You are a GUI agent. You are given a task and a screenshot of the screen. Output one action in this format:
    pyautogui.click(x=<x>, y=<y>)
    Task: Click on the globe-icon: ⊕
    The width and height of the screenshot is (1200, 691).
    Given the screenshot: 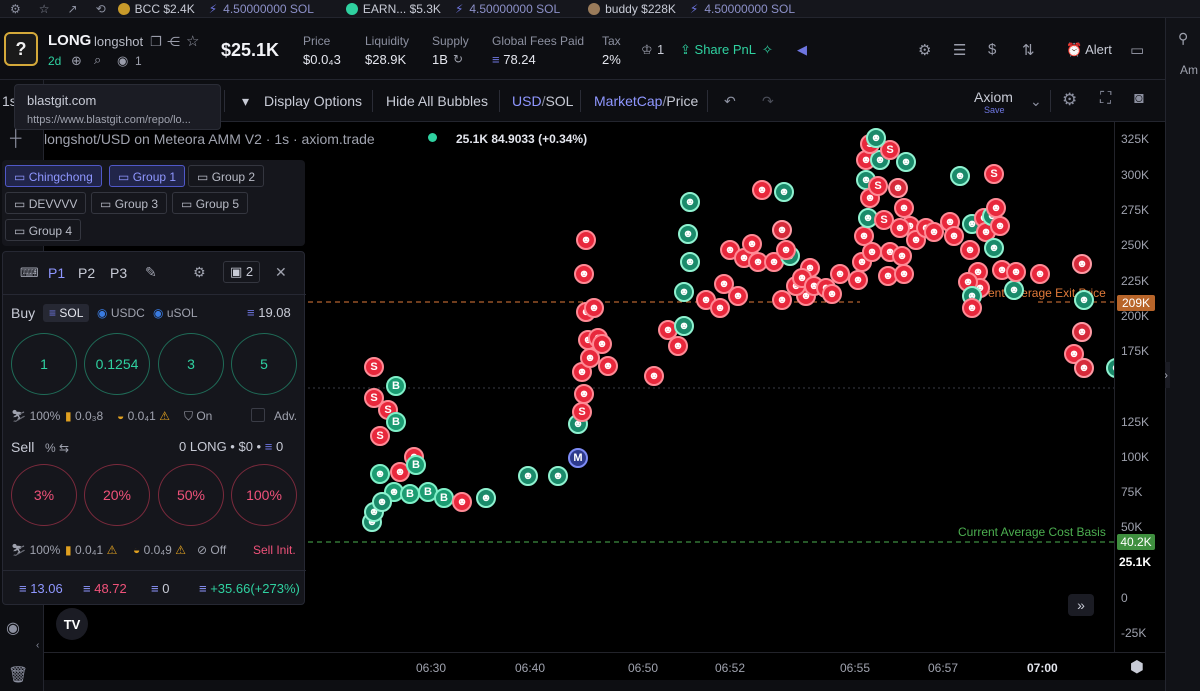 What is the action you would take?
    pyautogui.click(x=76, y=61)
    